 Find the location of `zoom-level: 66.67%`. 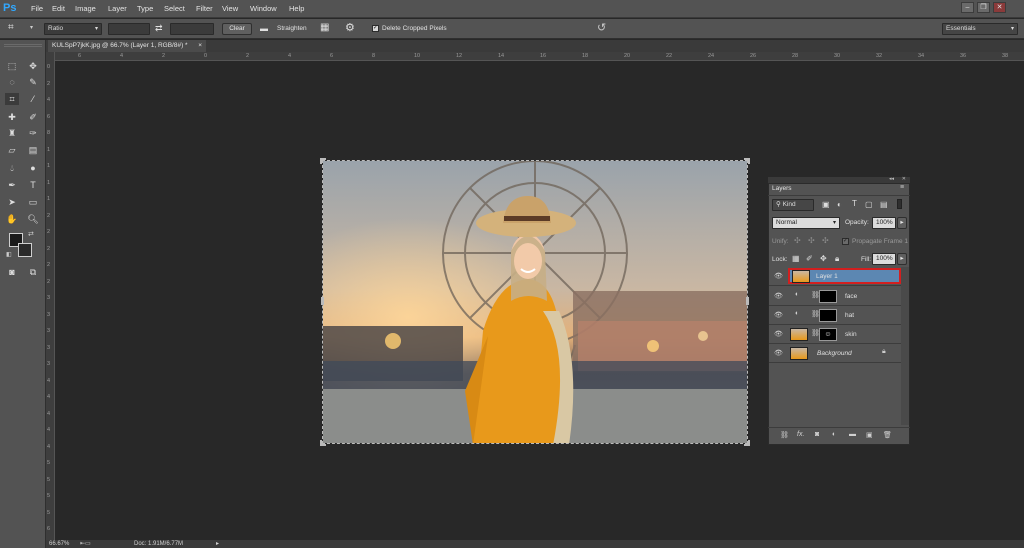

zoom-level: 66.67% is located at coordinates (59, 544).